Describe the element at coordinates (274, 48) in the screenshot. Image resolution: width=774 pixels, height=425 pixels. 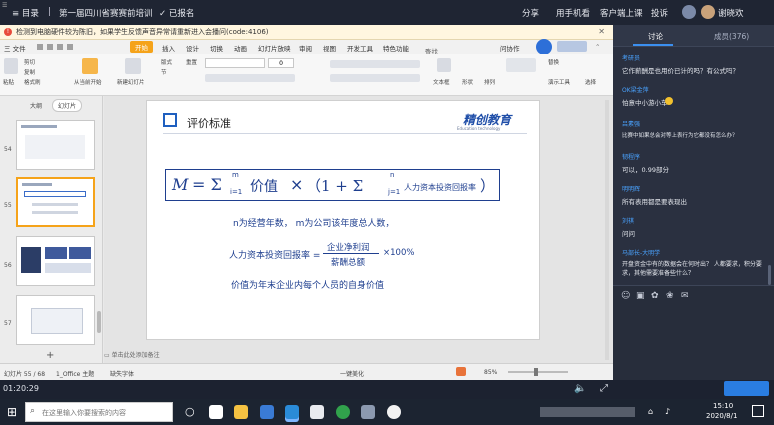
I see `tab-slideshow: 幻灯片放映` at that location.